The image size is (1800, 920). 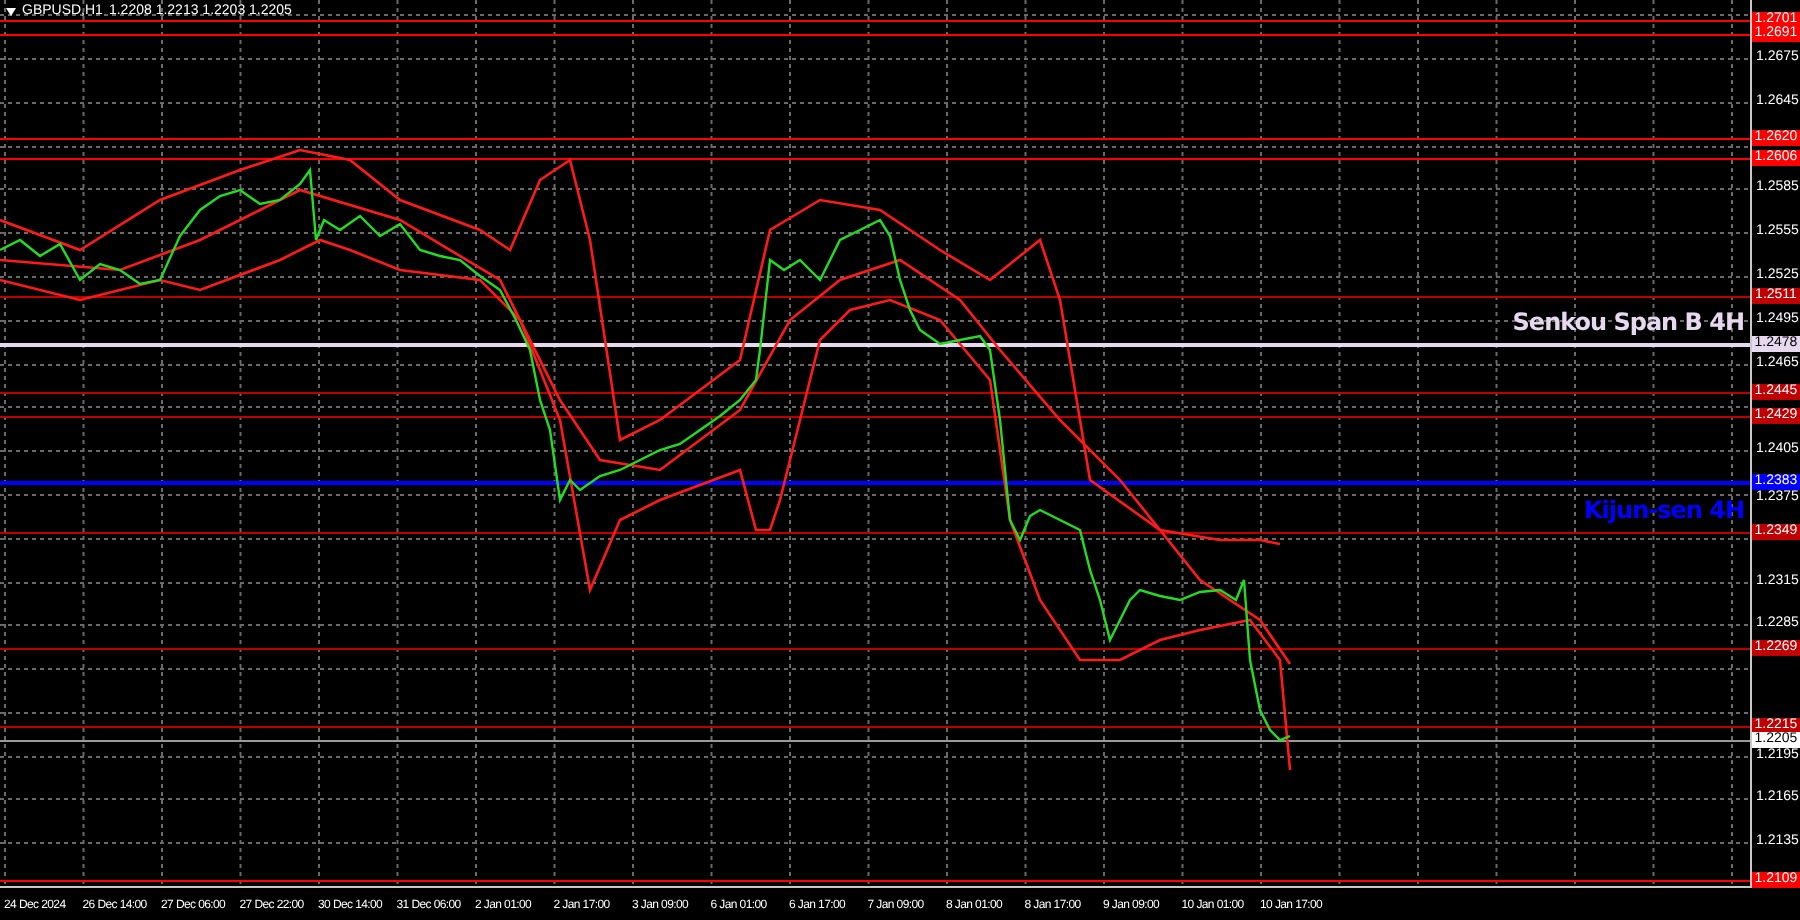 I want to click on indicator-line-label: Senkou Span B 4H, so click(x=1628, y=322).